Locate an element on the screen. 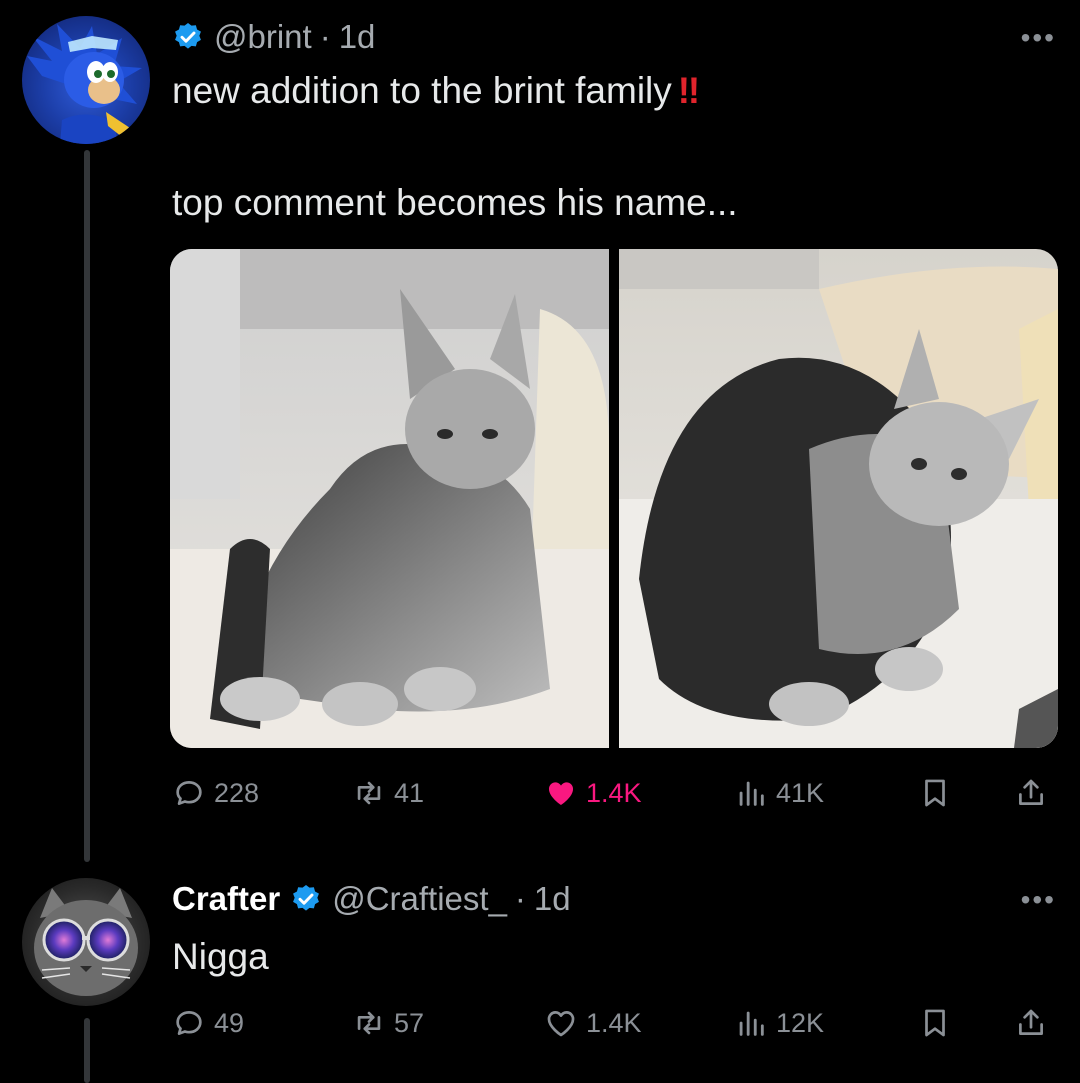  reply-handle: @Craftiest_ is located at coordinates (419, 899).